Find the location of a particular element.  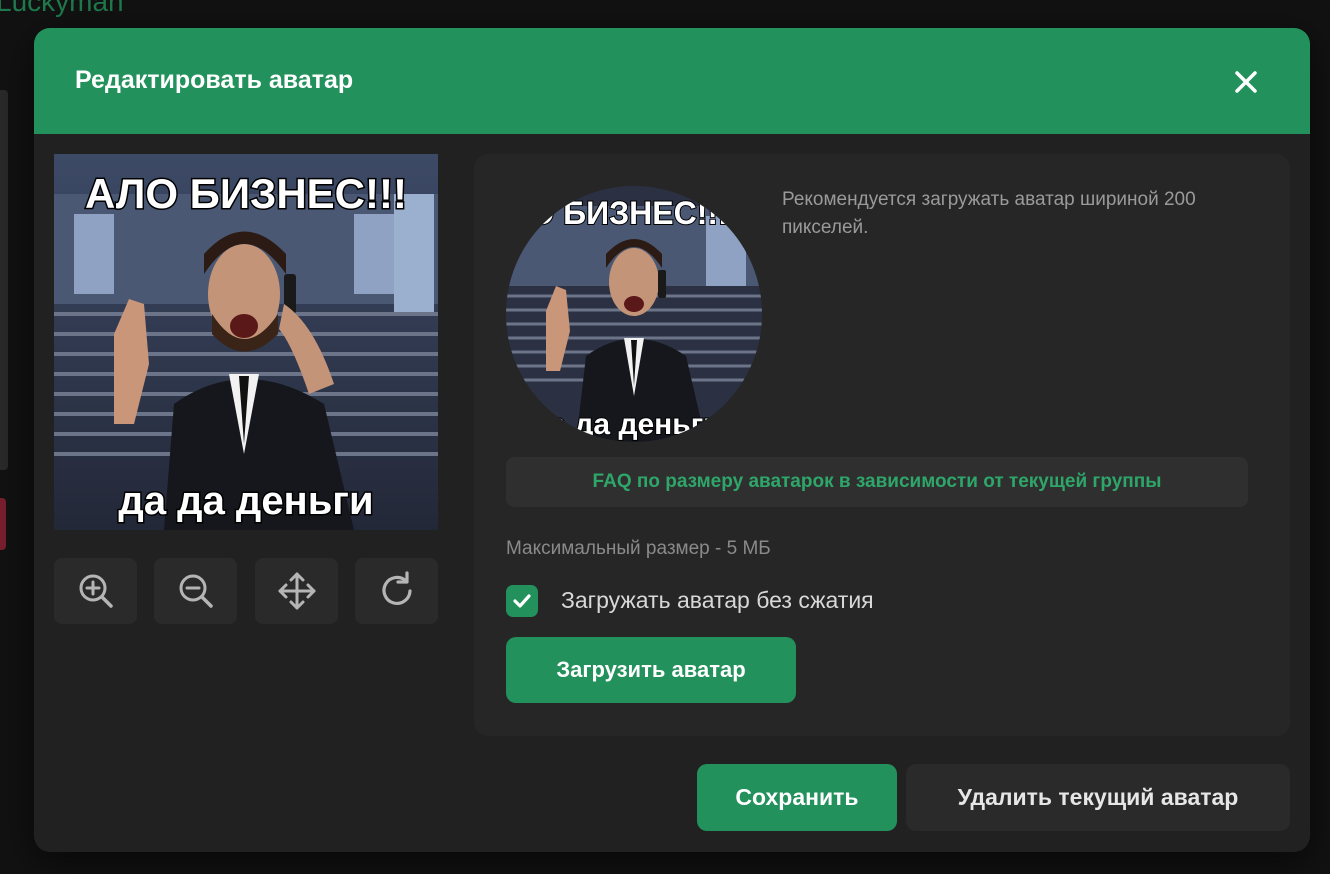

avatar-crop-area: АЛО БИЗНЕС!!! да да деньги is located at coordinates (246, 342).